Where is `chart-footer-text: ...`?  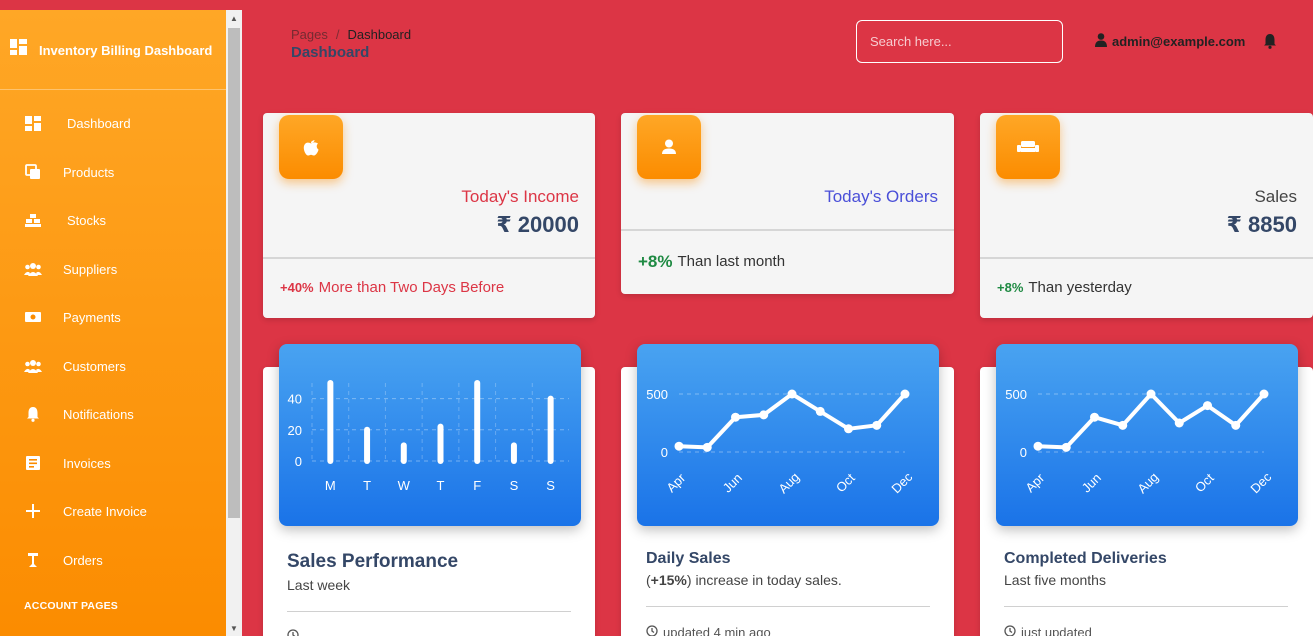
chart-footer-text: ... is located at coordinates (309, 632).